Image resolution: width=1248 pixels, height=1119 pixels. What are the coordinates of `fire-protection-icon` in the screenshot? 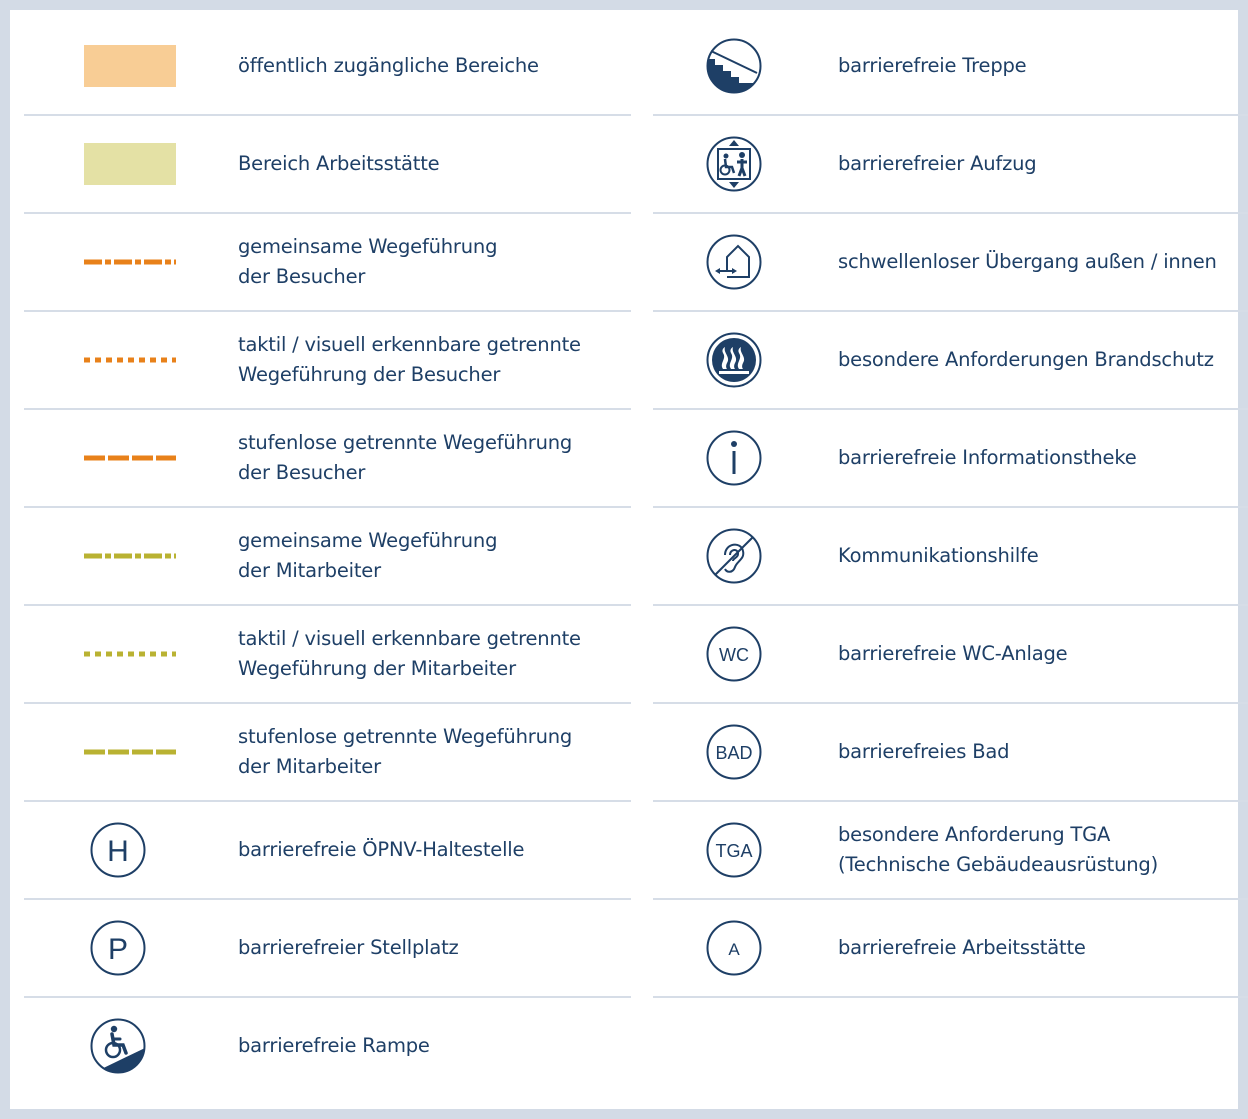 It's located at (734, 360).